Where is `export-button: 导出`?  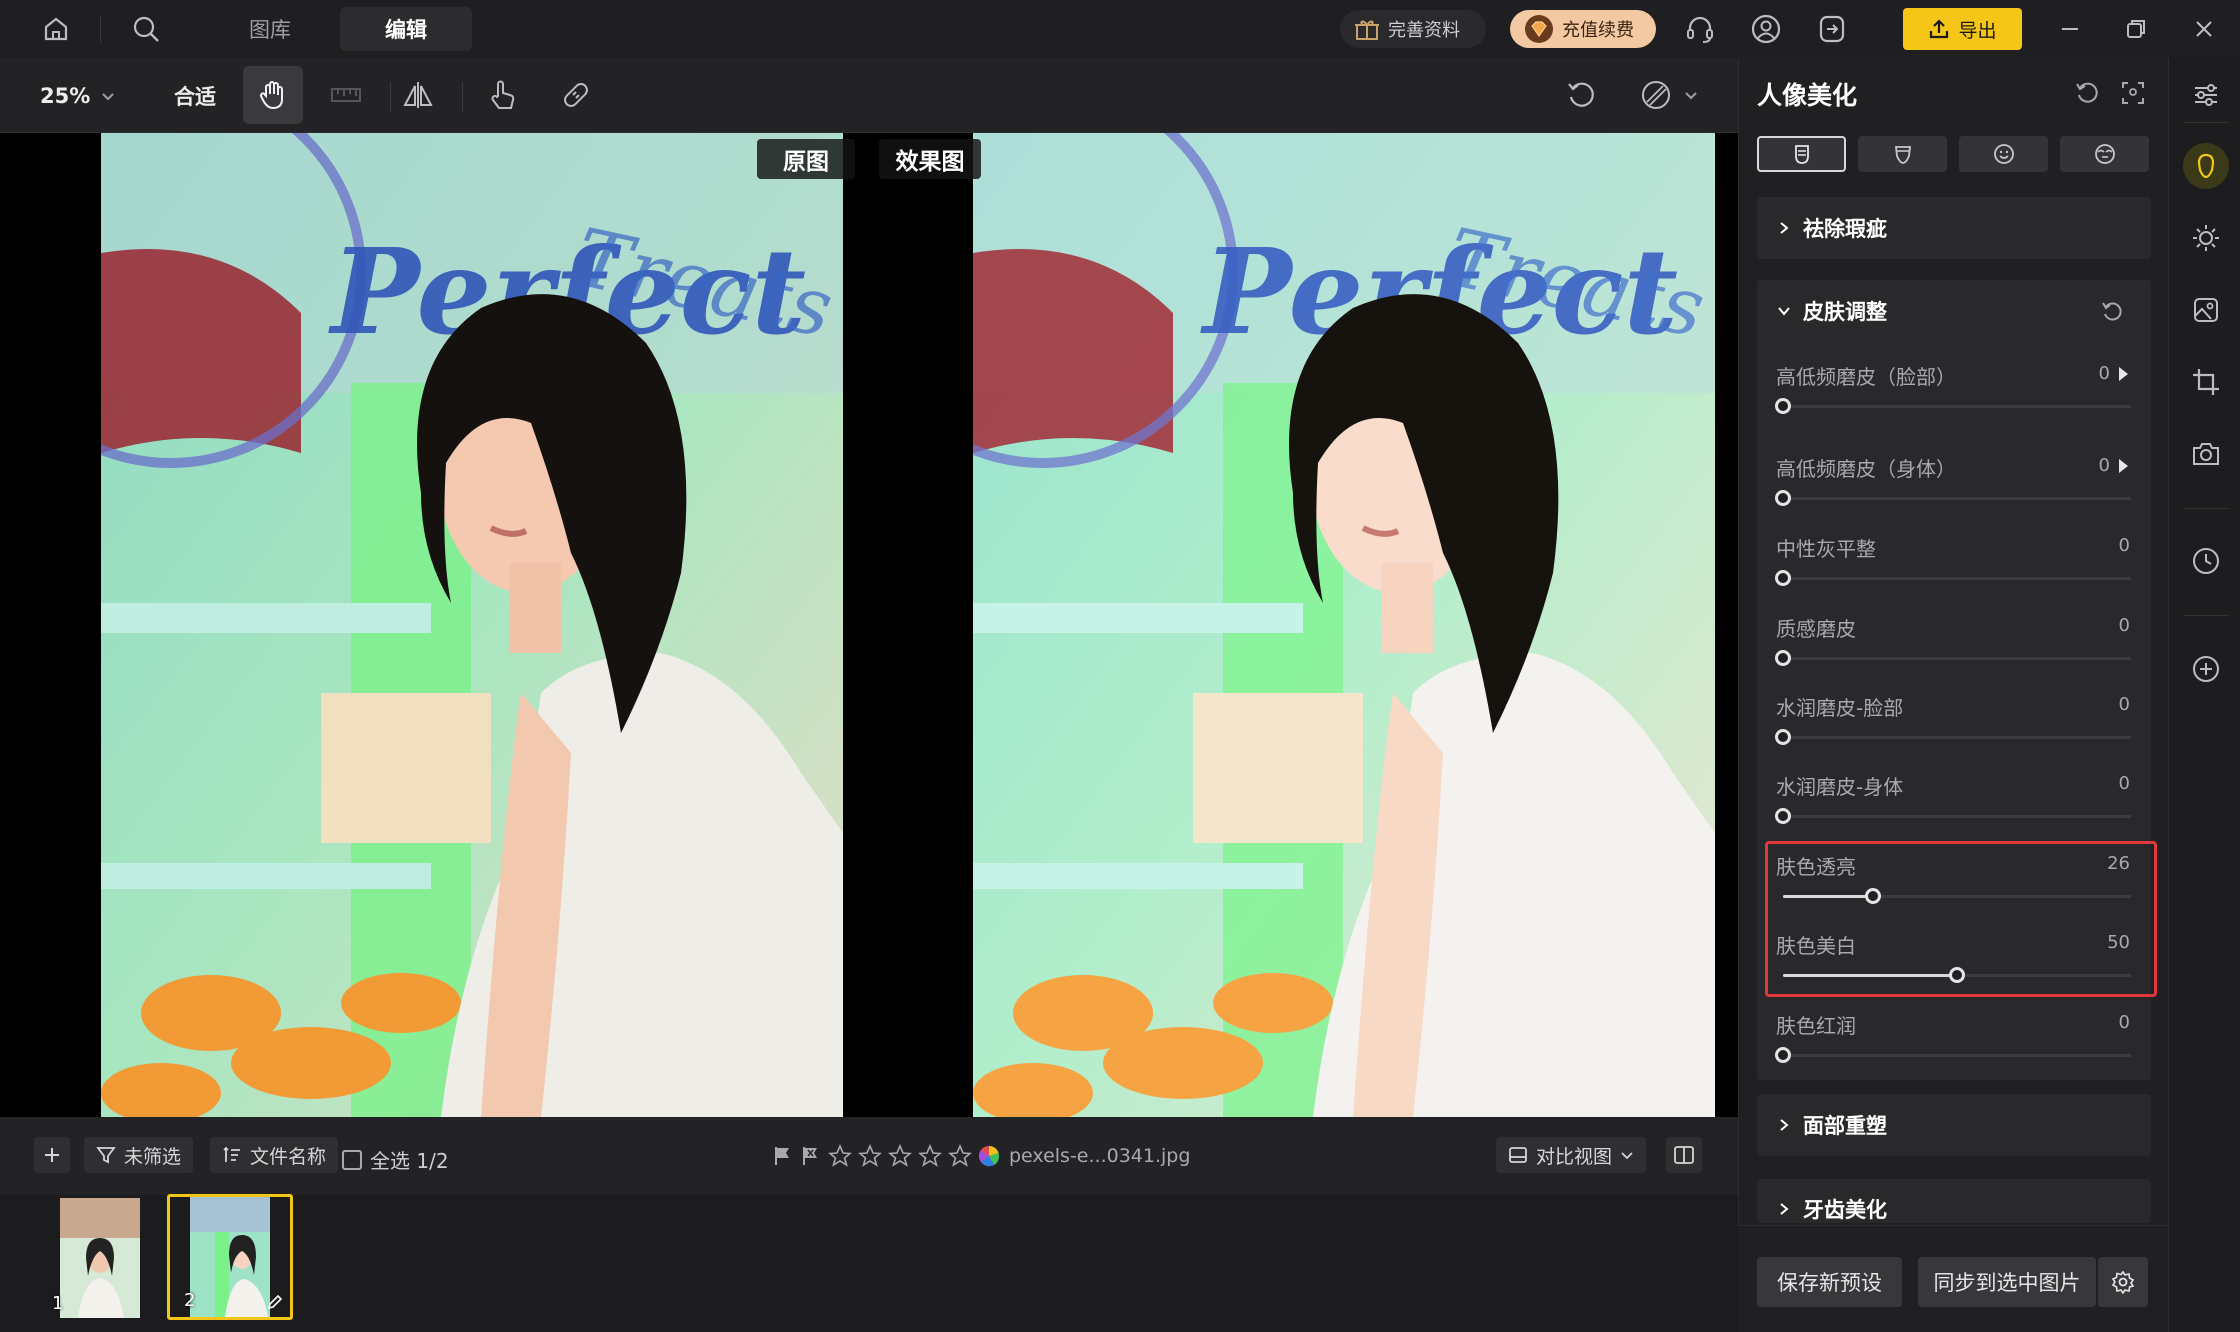
export-button: 导出 is located at coordinates (1962, 29).